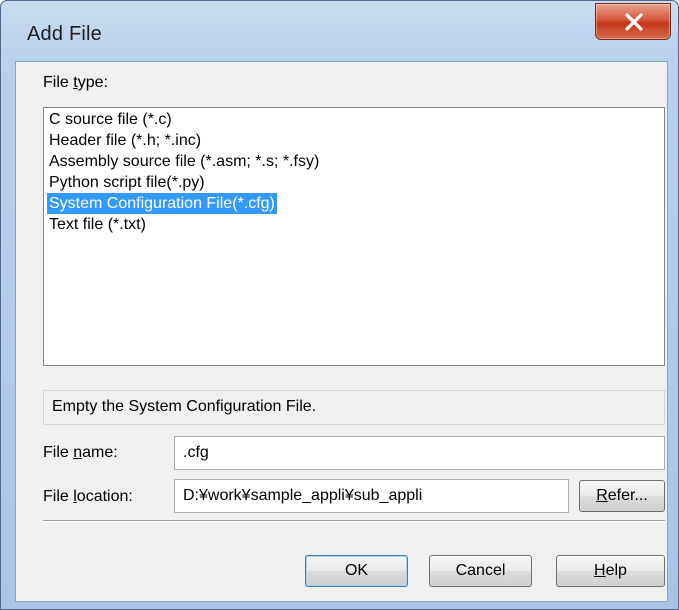 This screenshot has width=679, height=610. I want to click on help-button: Help, so click(610, 571).